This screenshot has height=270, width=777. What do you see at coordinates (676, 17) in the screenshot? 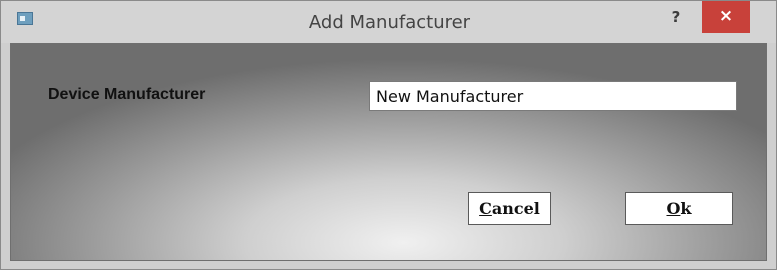
I see `help-button: ?` at bounding box center [676, 17].